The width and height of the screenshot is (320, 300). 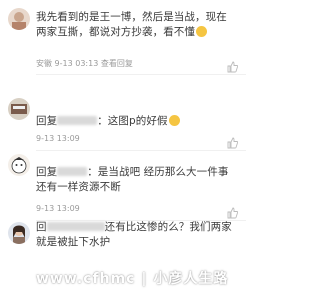 What do you see at coordinates (135, 121) in the screenshot?
I see `comment-text: 回复 ：这图p的好假` at bounding box center [135, 121].